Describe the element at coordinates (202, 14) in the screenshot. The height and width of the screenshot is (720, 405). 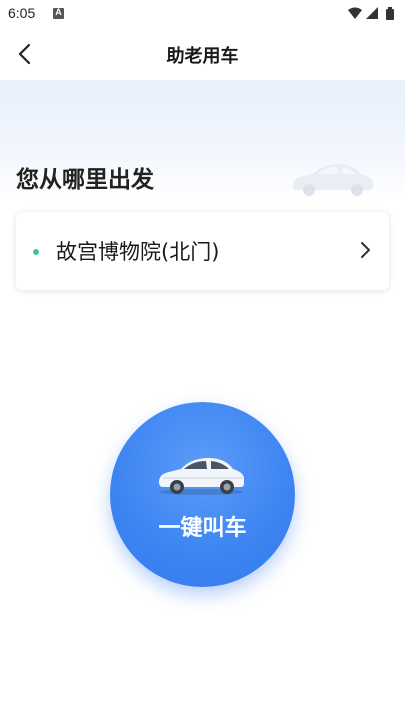
I see `status-bar: 6:05 A` at that location.